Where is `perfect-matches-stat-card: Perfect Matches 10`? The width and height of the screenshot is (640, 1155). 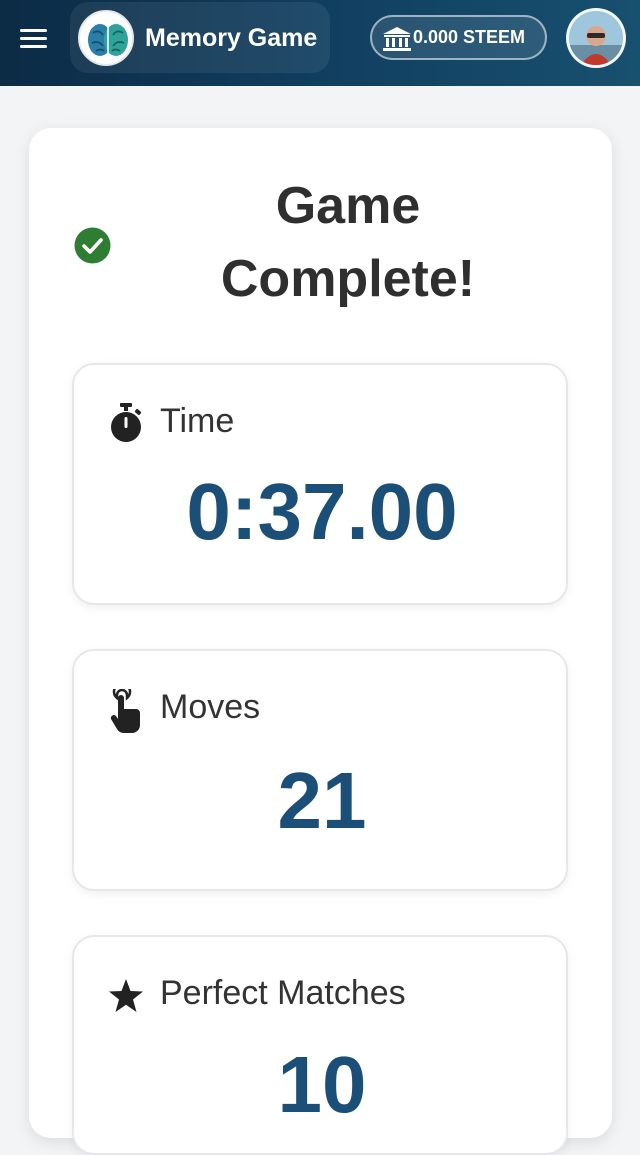 perfect-matches-stat-card: Perfect Matches 10 is located at coordinates (320, 1045).